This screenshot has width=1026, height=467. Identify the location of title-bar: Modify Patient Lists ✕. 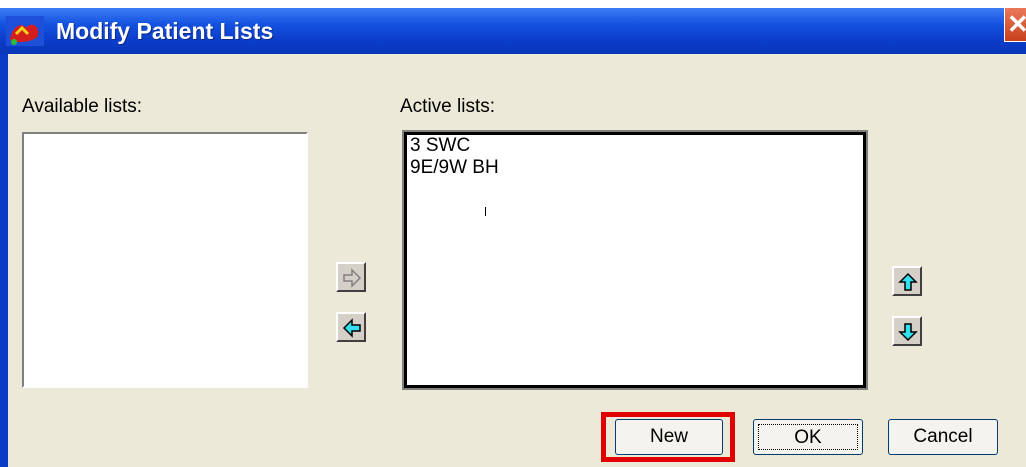
(513, 31).